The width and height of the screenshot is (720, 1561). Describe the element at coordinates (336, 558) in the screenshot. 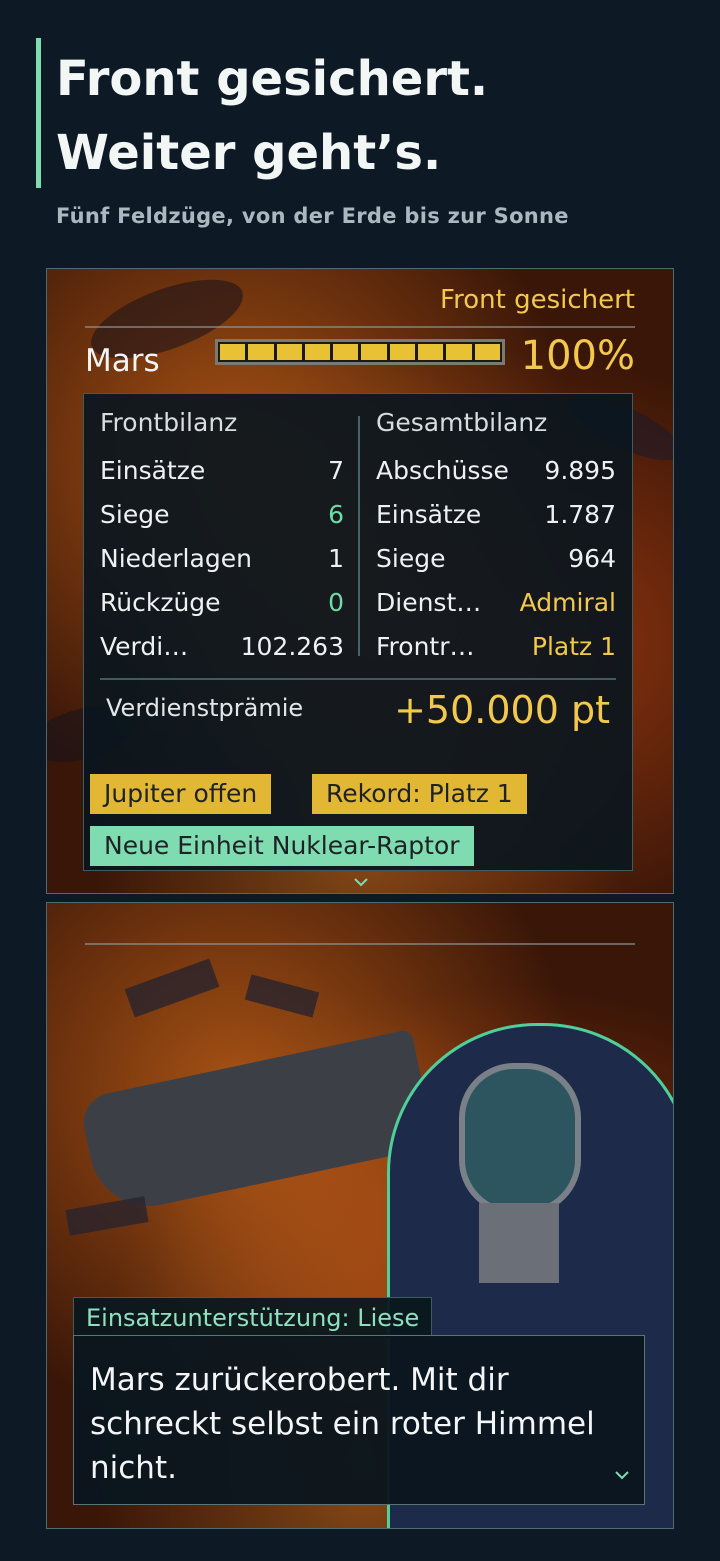

I see `stat-value: 1` at that location.